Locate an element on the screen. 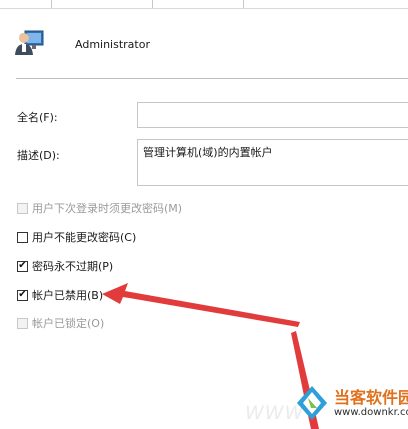 The image size is (408, 429). watermark: WWW 当客软件园 www.downkr.com is located at coordinates (326, 405).